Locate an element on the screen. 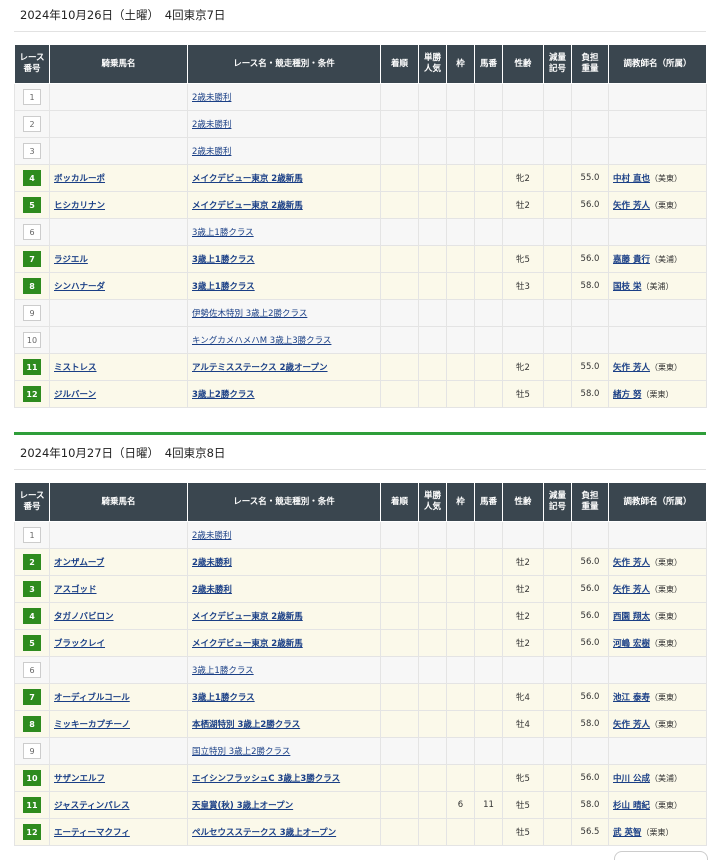 The width and height of the screenshot is (720, 860). horse-cell is located at coordinates (118, 151).